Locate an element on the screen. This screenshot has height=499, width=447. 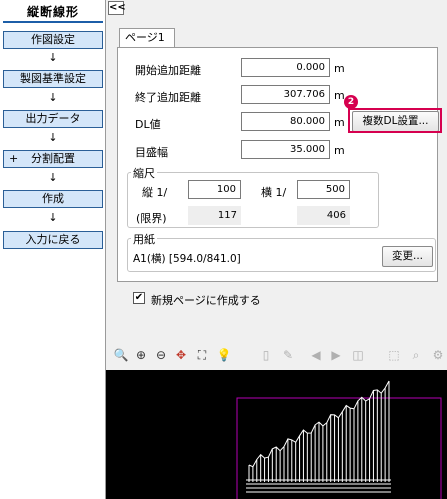
lightbulb-icon: 💡 is located at coordinates (224, 355).